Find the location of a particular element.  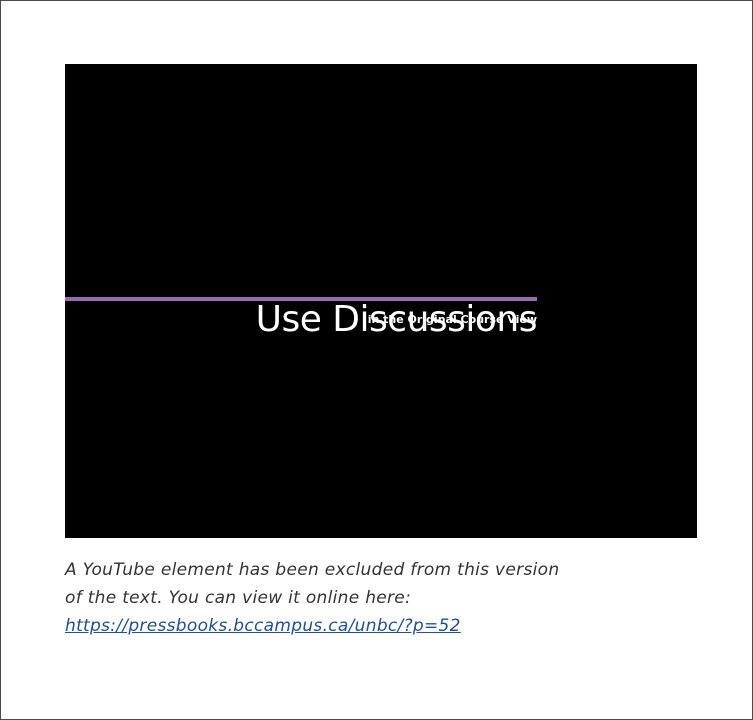

video-subtitle: in the Original Course View is located at coordinates (452, 319).